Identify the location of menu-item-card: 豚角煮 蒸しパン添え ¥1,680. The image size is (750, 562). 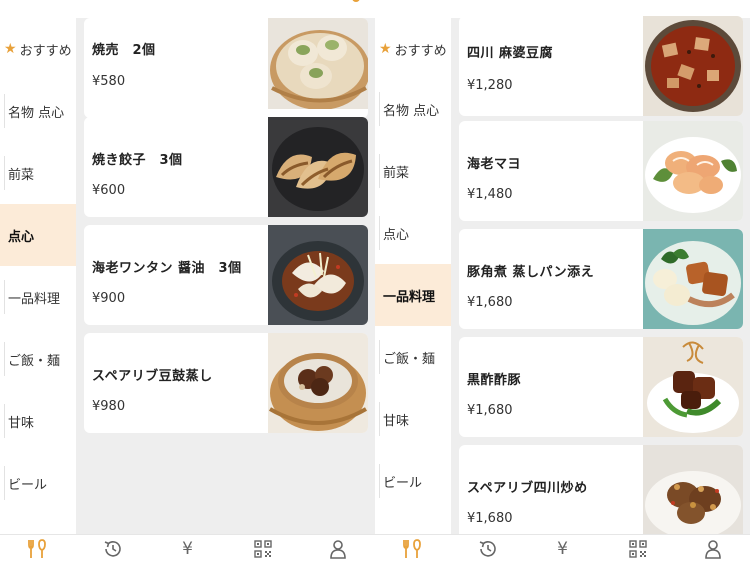
(601, 279).